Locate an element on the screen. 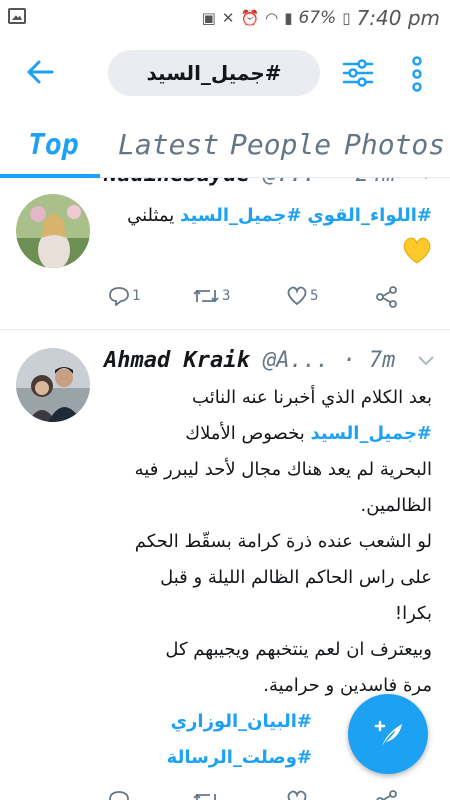 Image resolution: width=450 pixels, height=800 pixels. battery-percent: 67% is located at coordinates (317, 18).